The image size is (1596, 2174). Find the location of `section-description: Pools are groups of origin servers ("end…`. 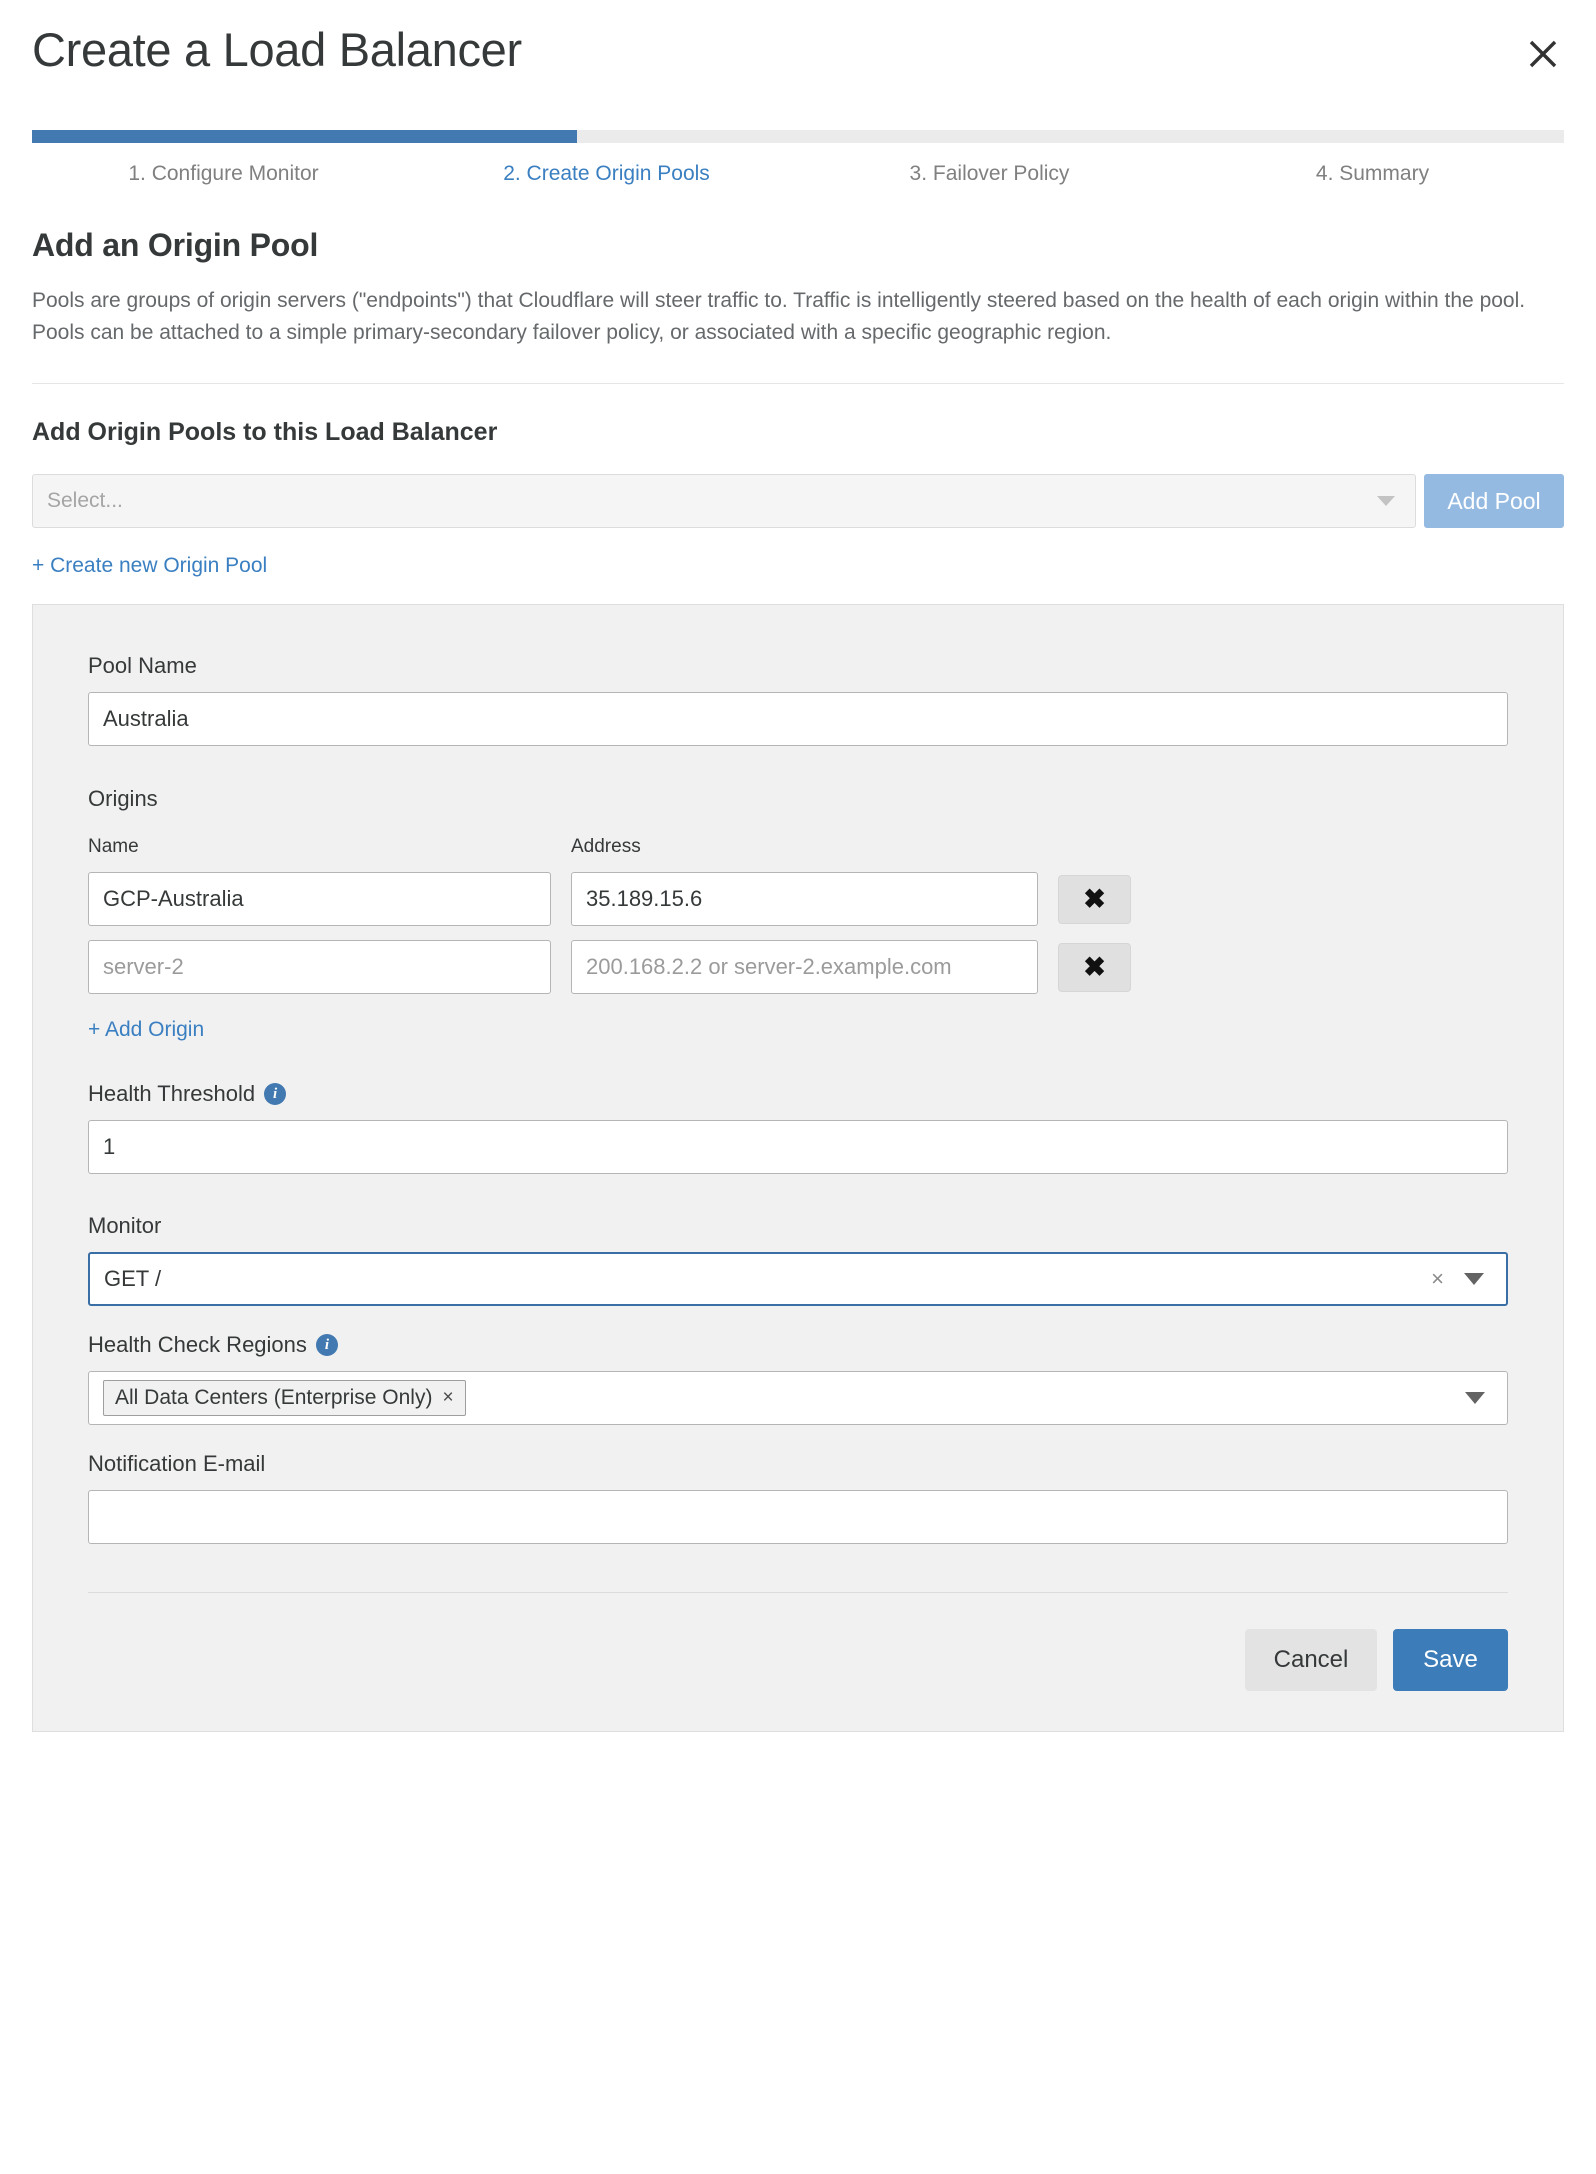

section-description: Pools are groups of origin servers ("end… is located at coordinates (779, 317).